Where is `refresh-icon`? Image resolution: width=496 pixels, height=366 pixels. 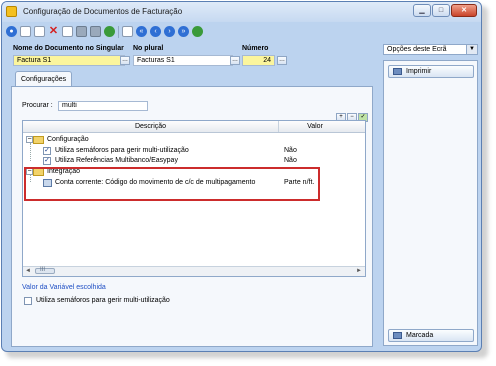 refresh-icon is located at coordinates (197, 31).